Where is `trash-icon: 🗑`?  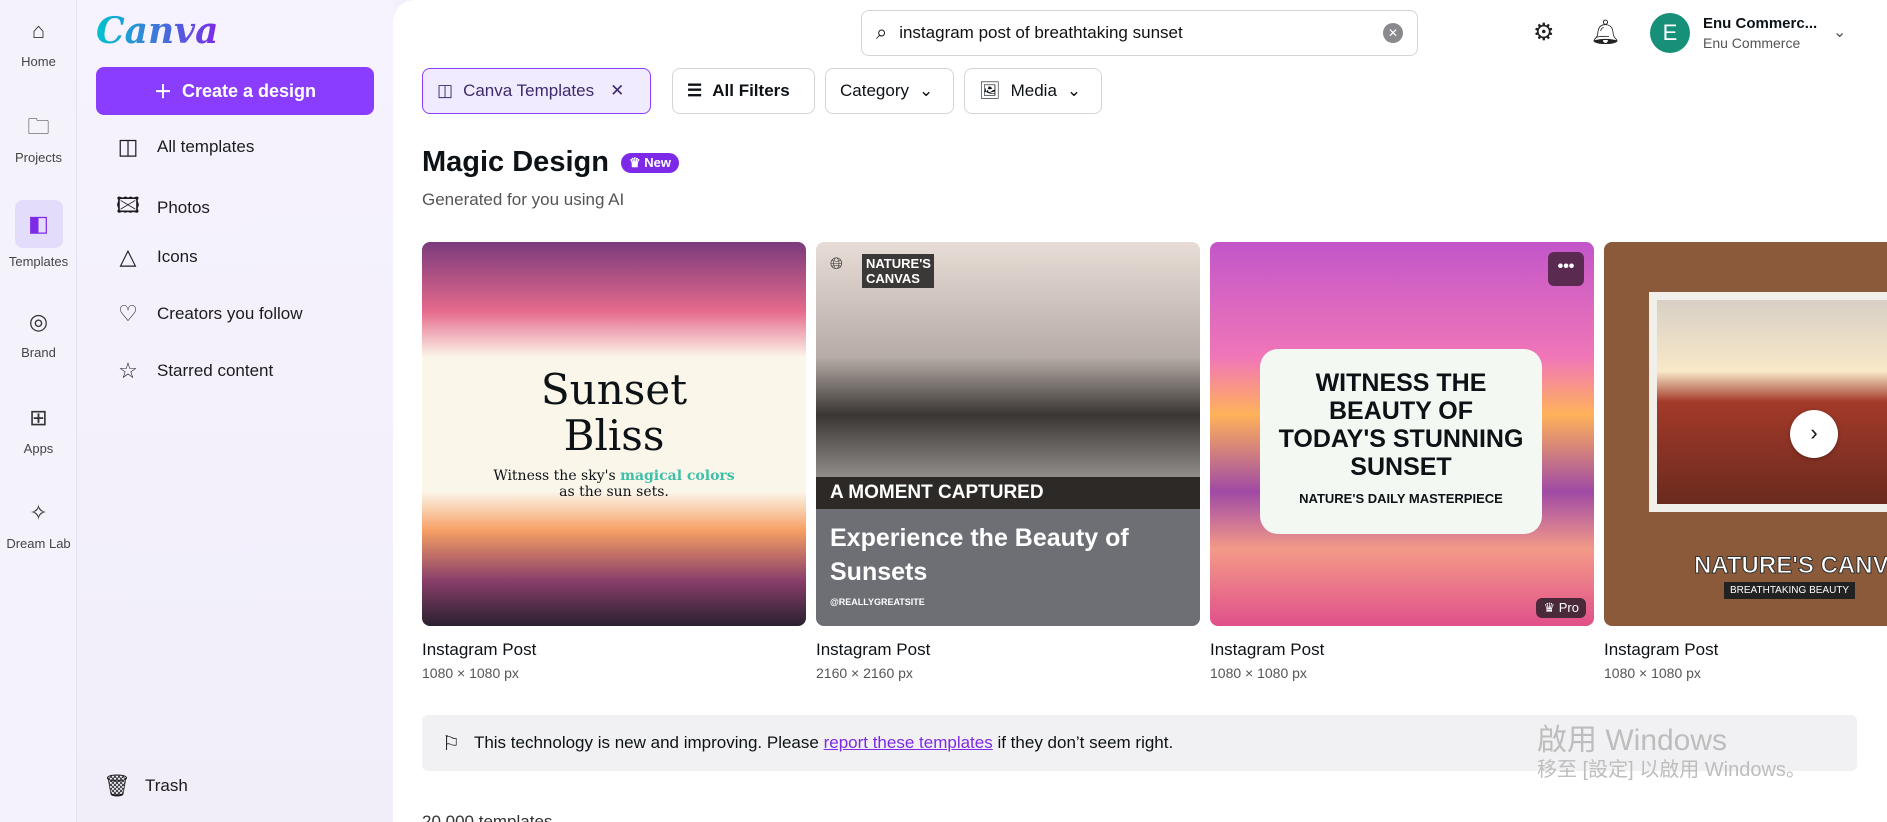
trash-icon: 🗑 is located at coordinates (117, 785).